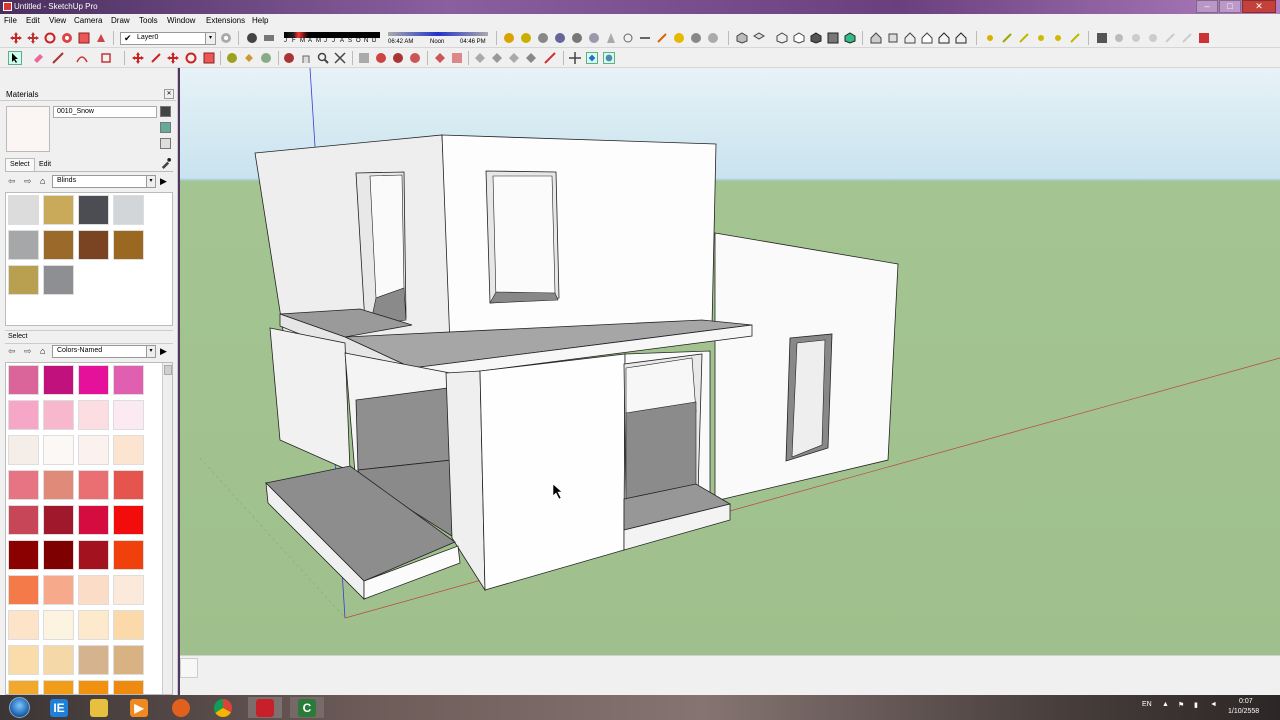 The height and width of the screenshot is (720, 1280). What do you see at coordinates (307, 707) in the screenshot?
I see `taskbar-camtasia: C` at bounding box center [307, 707].